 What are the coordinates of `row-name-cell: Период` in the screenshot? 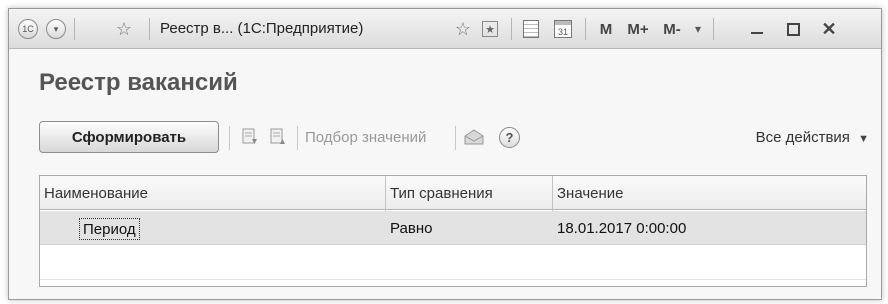 It's located at (109, 229).